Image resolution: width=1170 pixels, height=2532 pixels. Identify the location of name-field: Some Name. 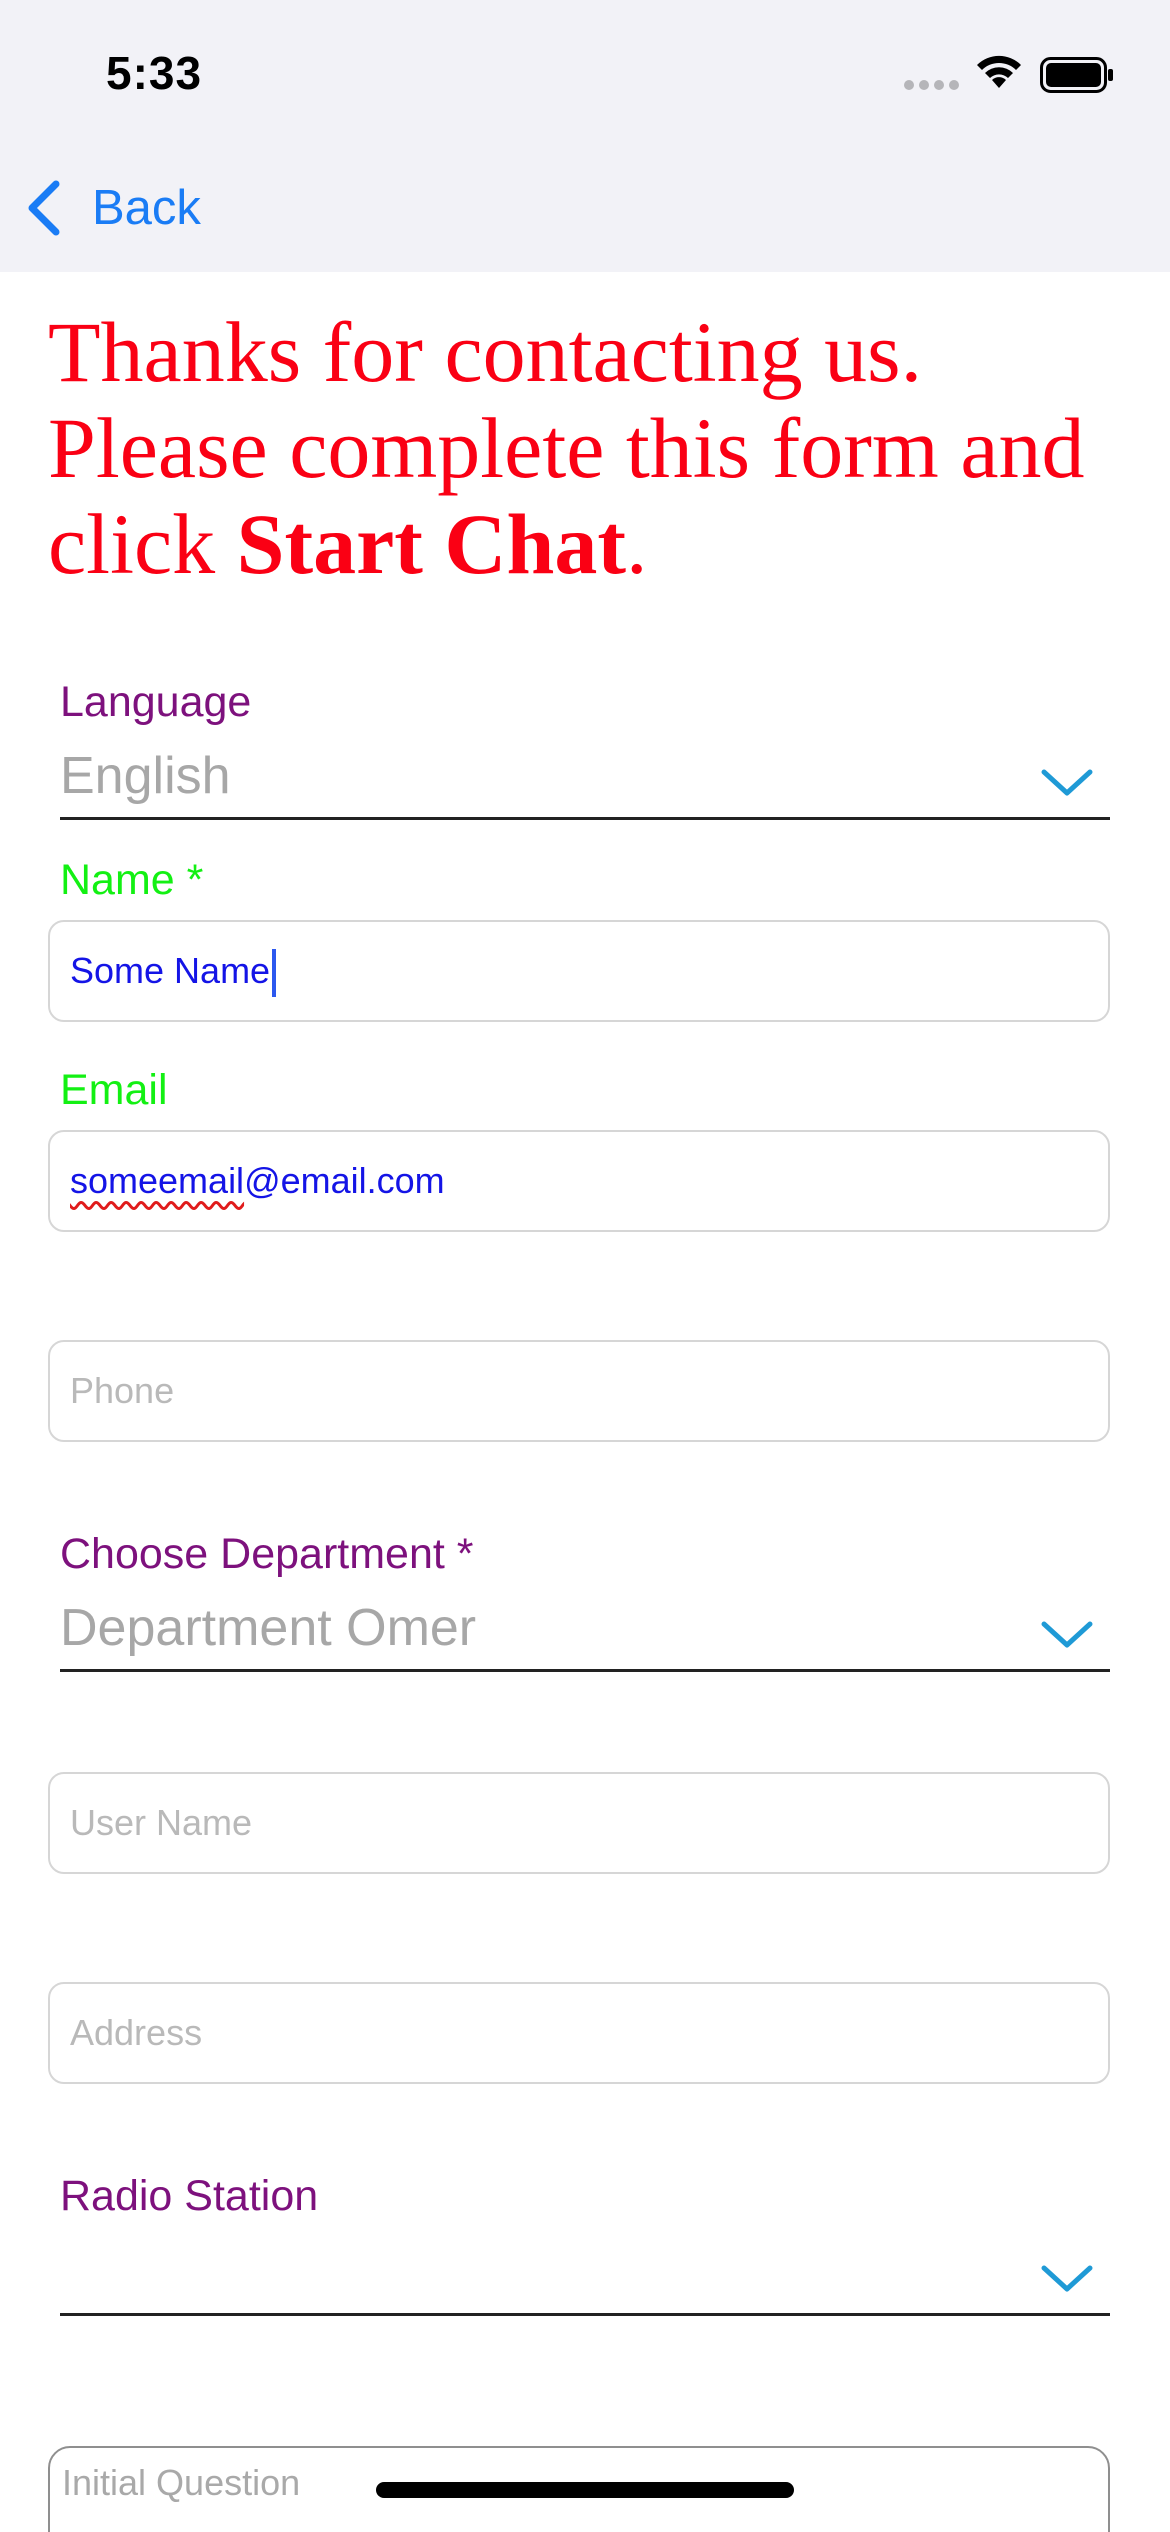
(579, 971).